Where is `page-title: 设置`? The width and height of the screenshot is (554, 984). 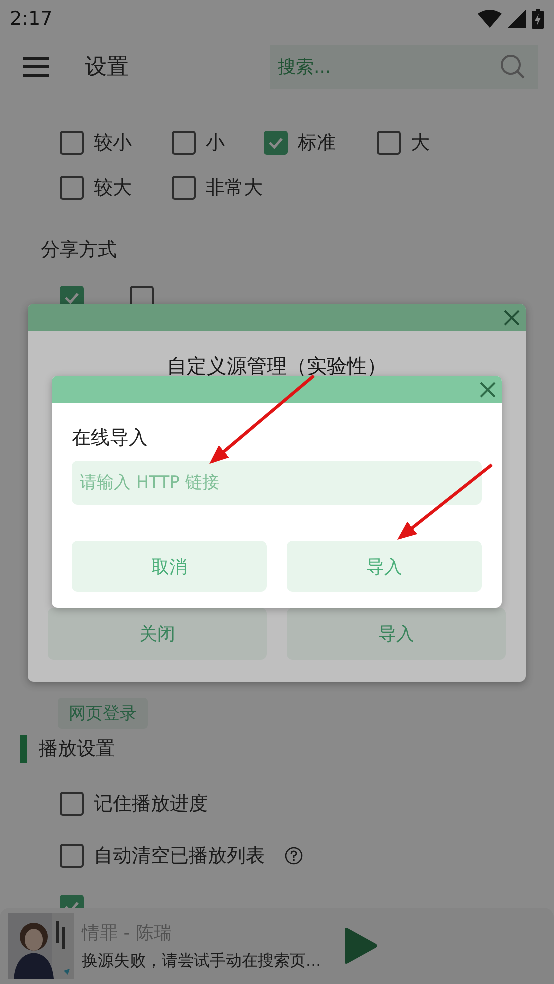 page-title: 设置 is located at coordinates (107, 68).